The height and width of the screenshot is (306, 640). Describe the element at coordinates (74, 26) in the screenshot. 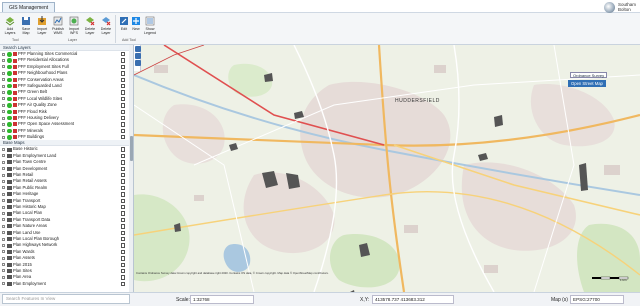

I see `import-wfs-button: Import WFS` at that location.